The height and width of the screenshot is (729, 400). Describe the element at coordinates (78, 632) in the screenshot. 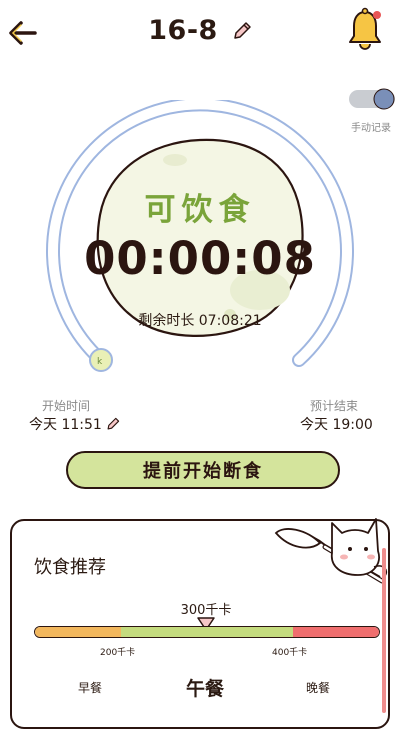

I see `kcal-low-segment` at that location.